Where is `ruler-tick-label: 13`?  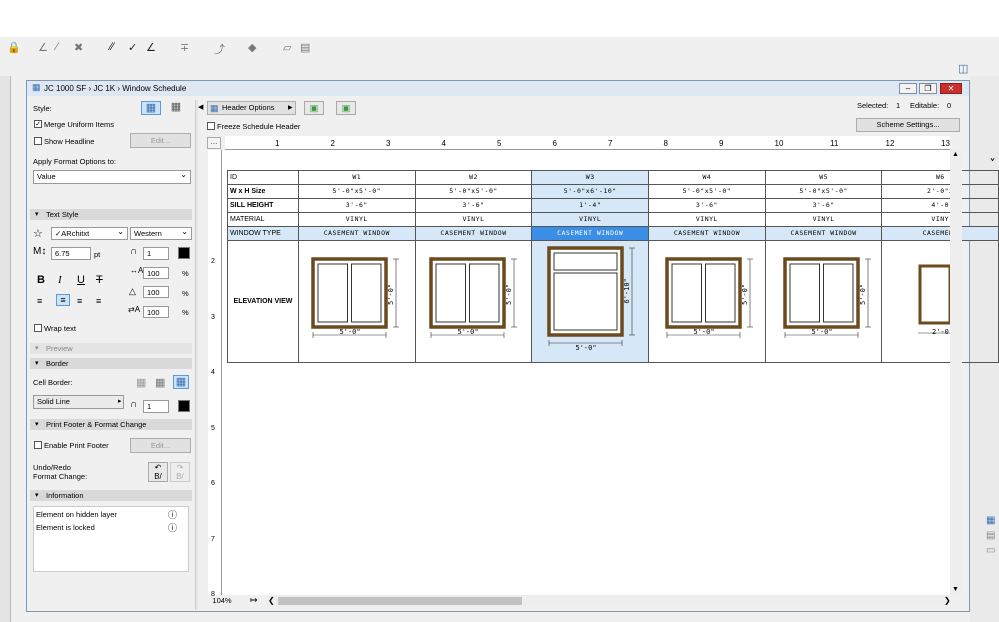 ruler-tick-label: 13 is located at coordinates (945, 143).